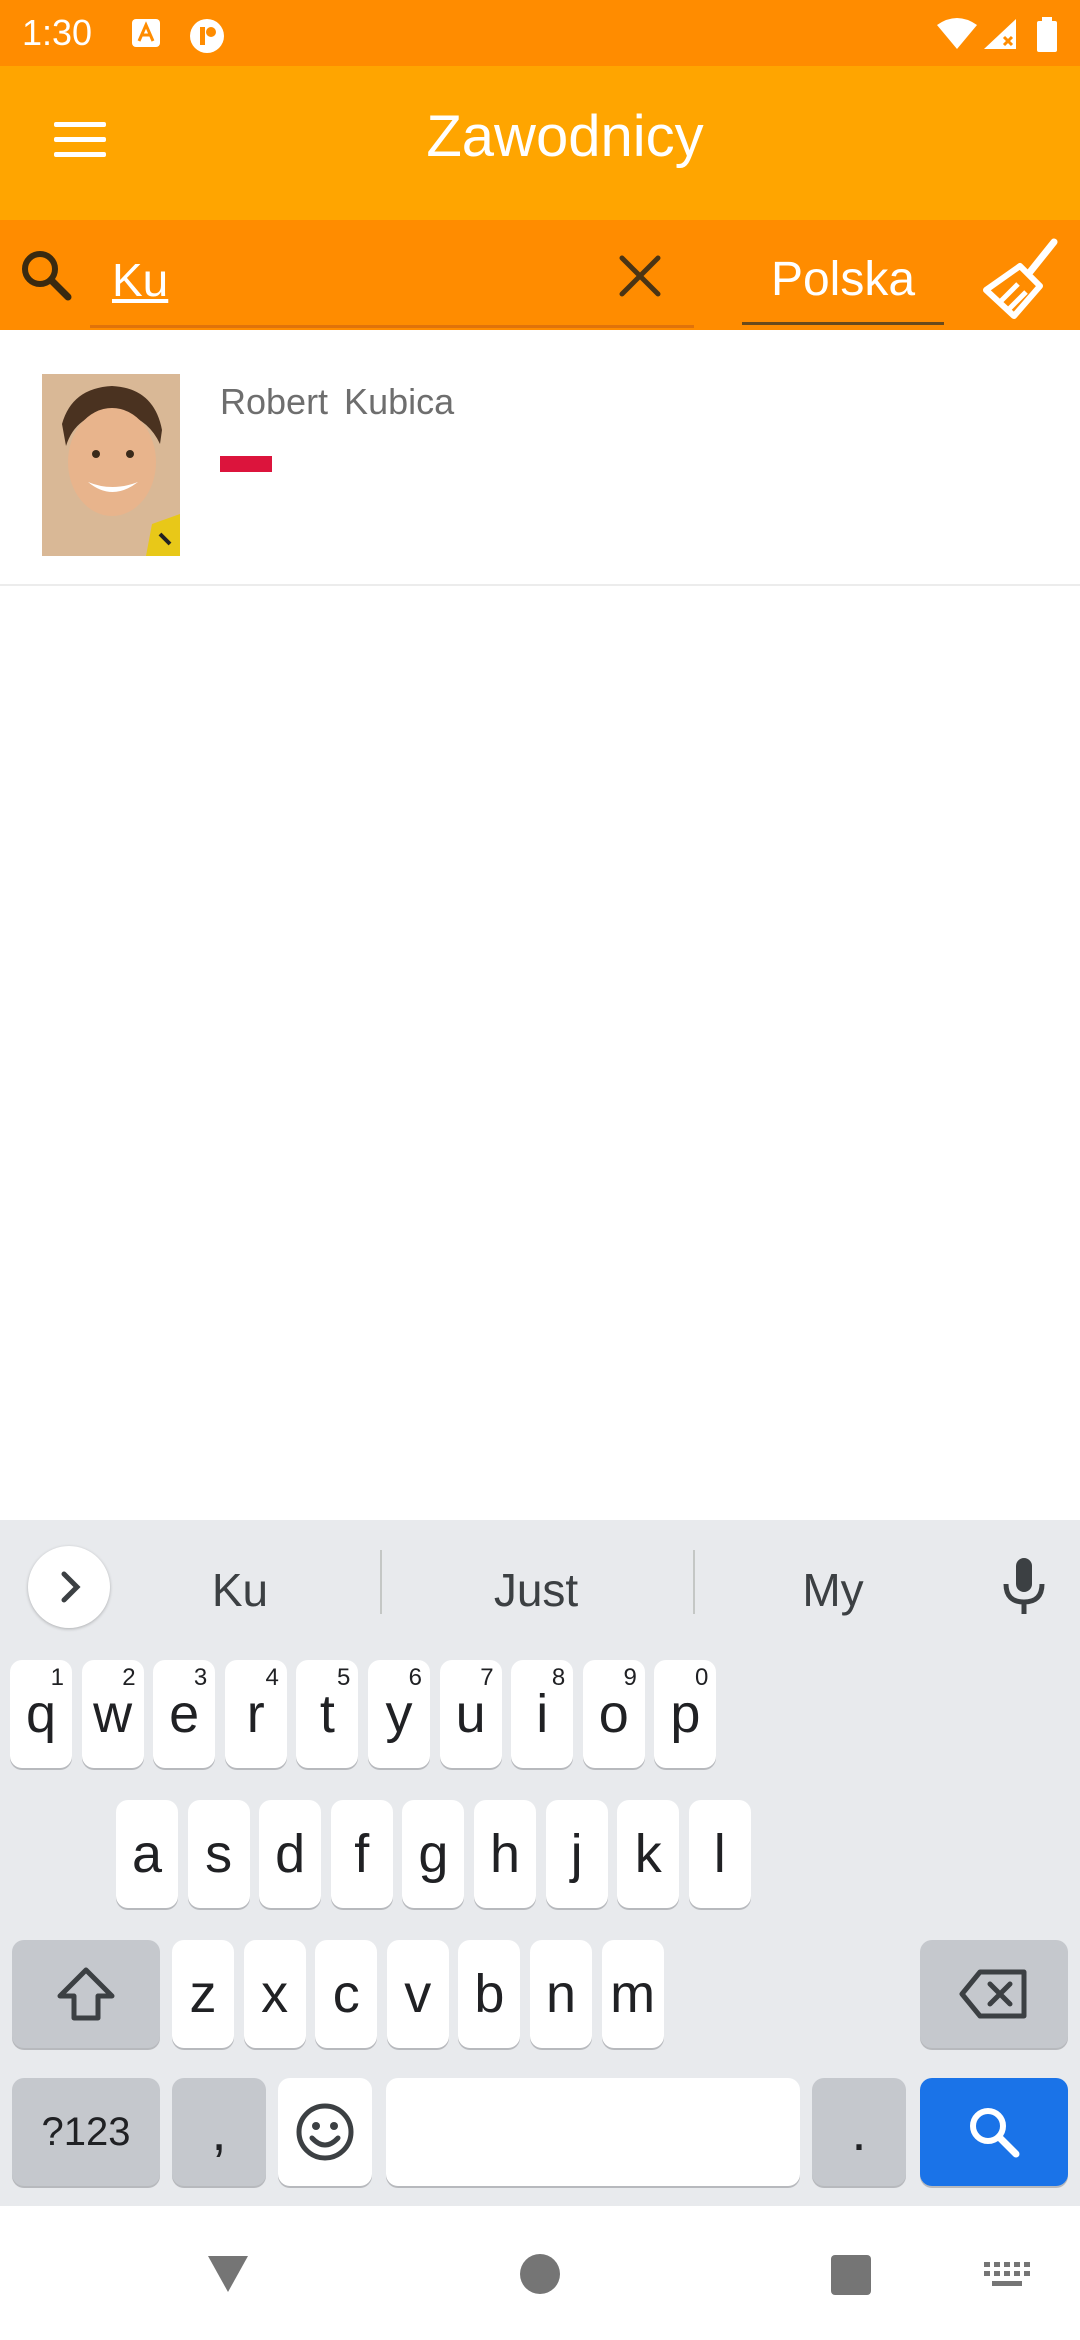 The width and height of the screenshot is (1080, 2340). I want to click on key-r: r4, so click(255, 1714).